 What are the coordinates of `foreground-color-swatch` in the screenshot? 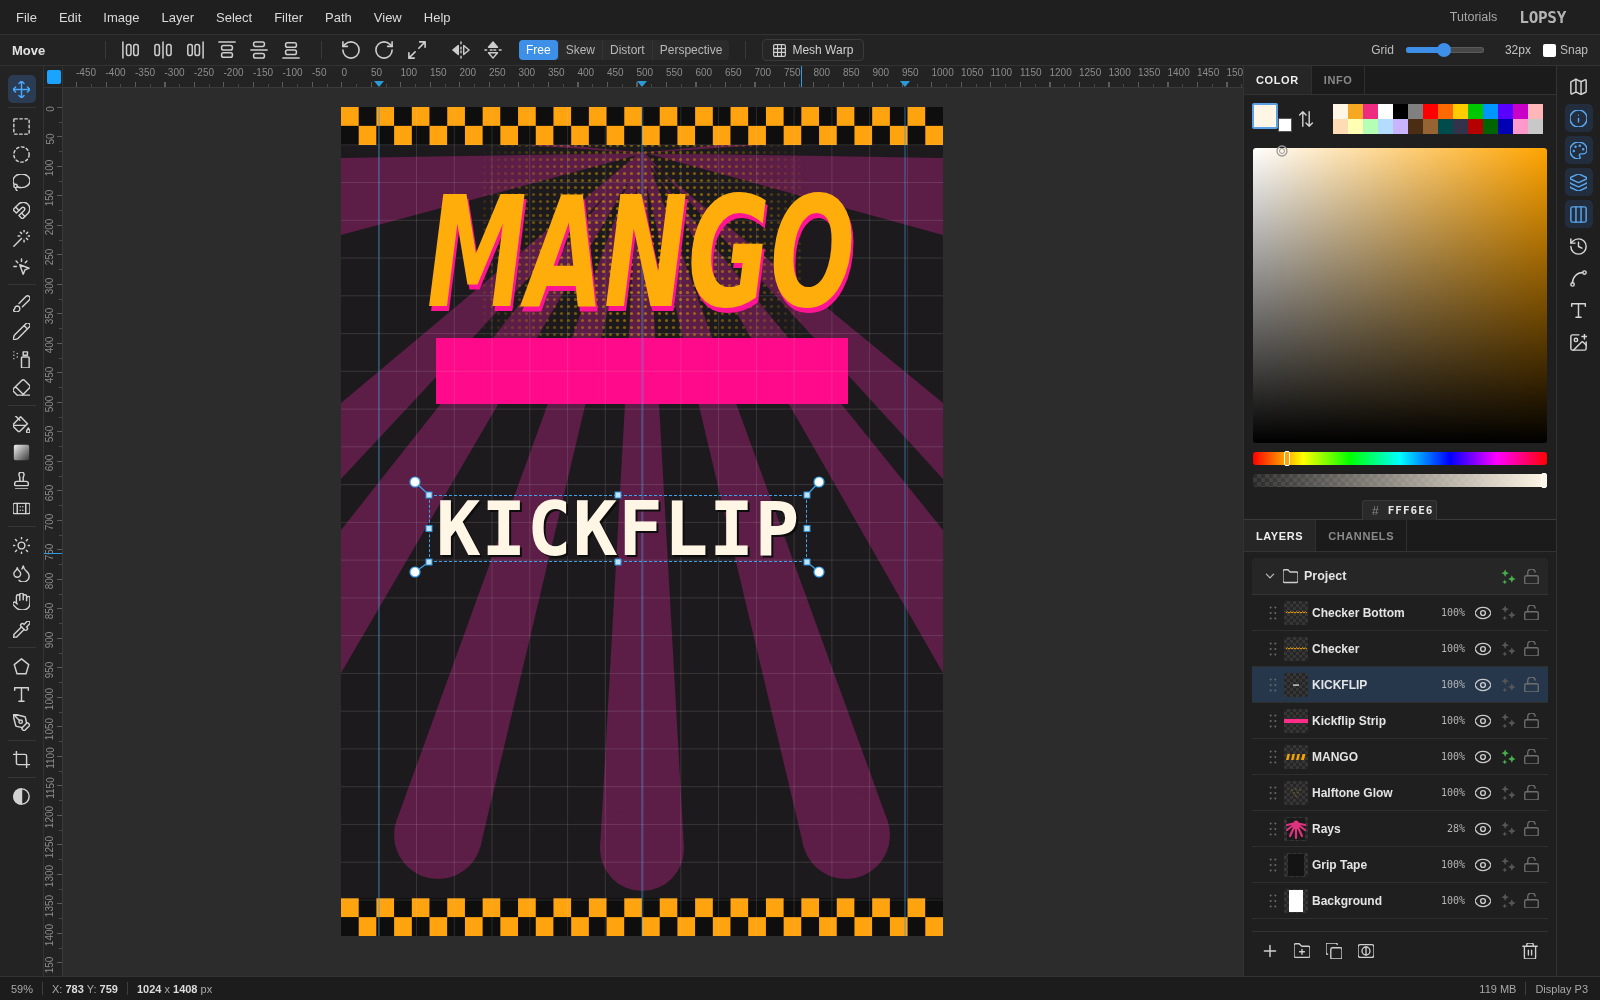 It's located at (1265, 116).